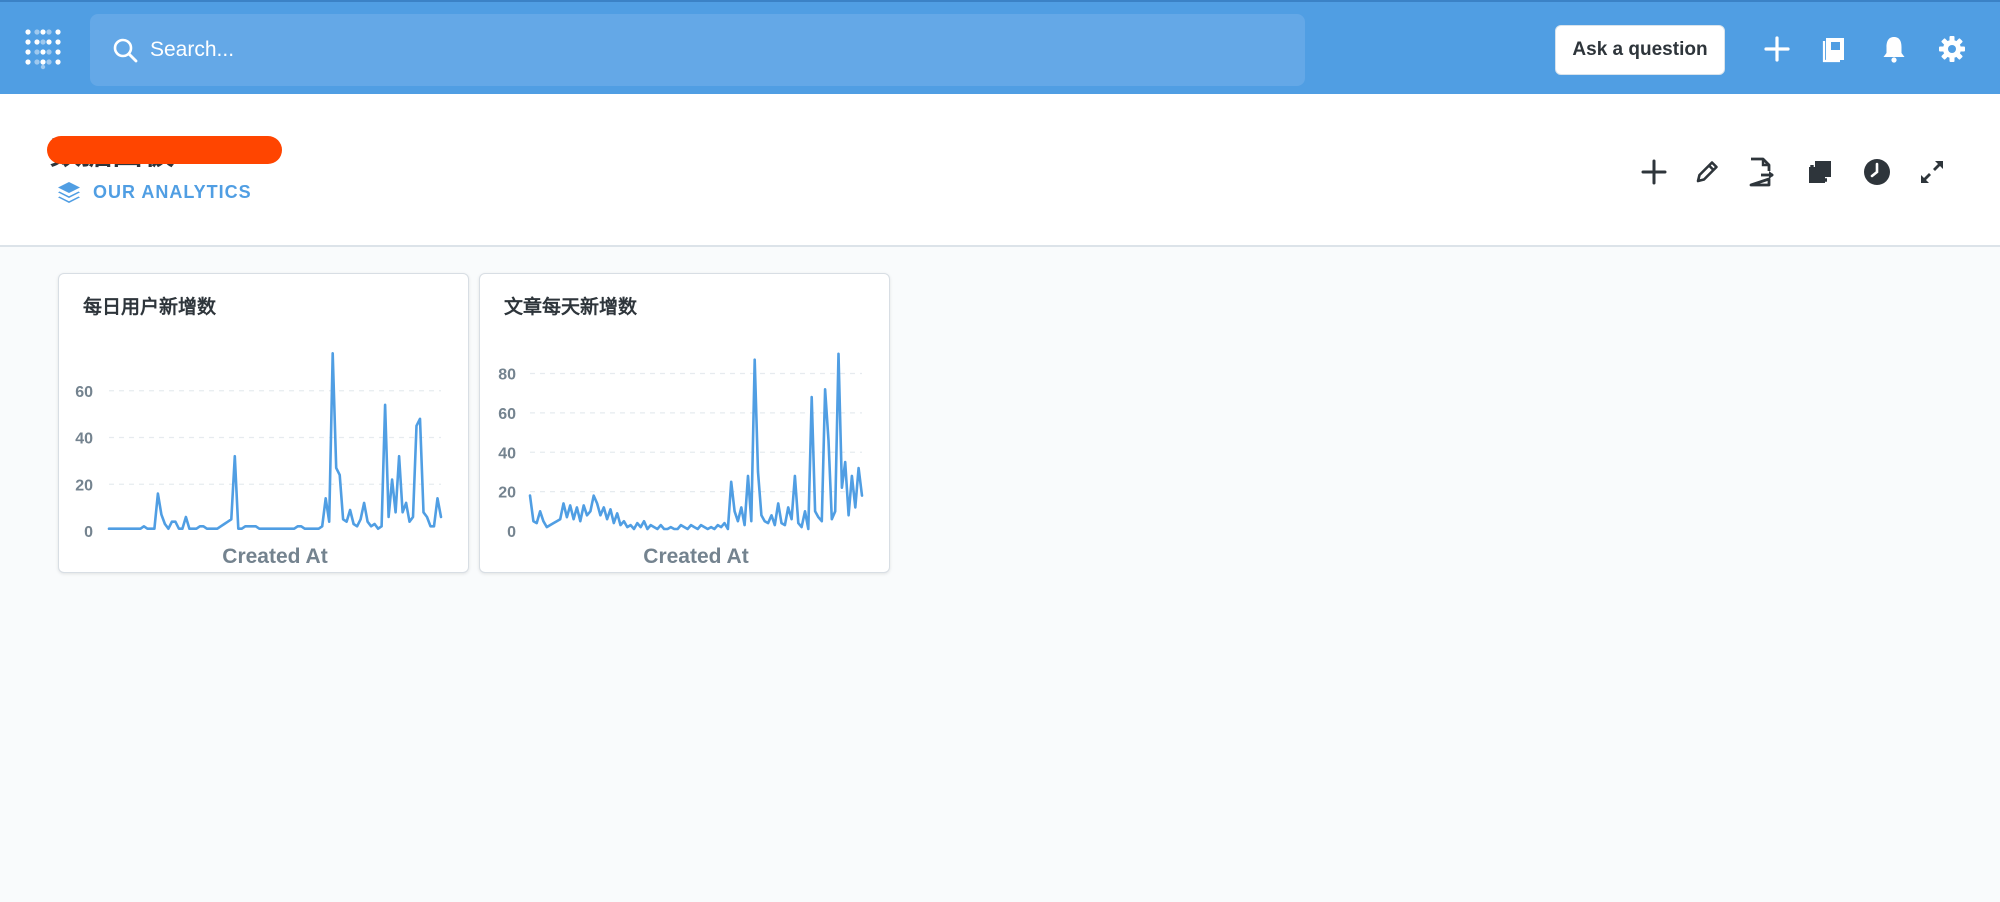 Image resolution: width=2000 pixels, height=902 pixels. Describe the element at coordinates (172, 191) in the screenshot. I see `collection-label: OUR ANALYTICS` at that location.